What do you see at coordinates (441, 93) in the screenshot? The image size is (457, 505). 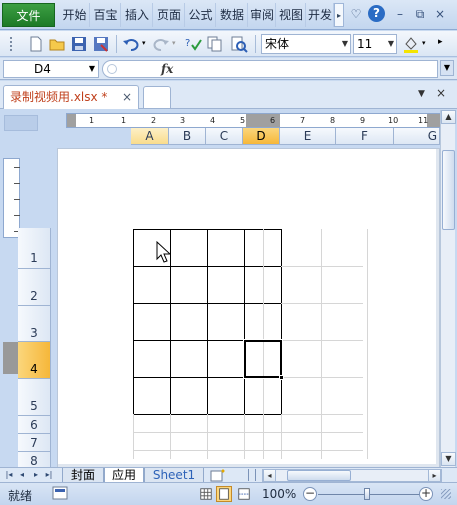 I see `close-icon: ×` at bounding box center [441, 93].